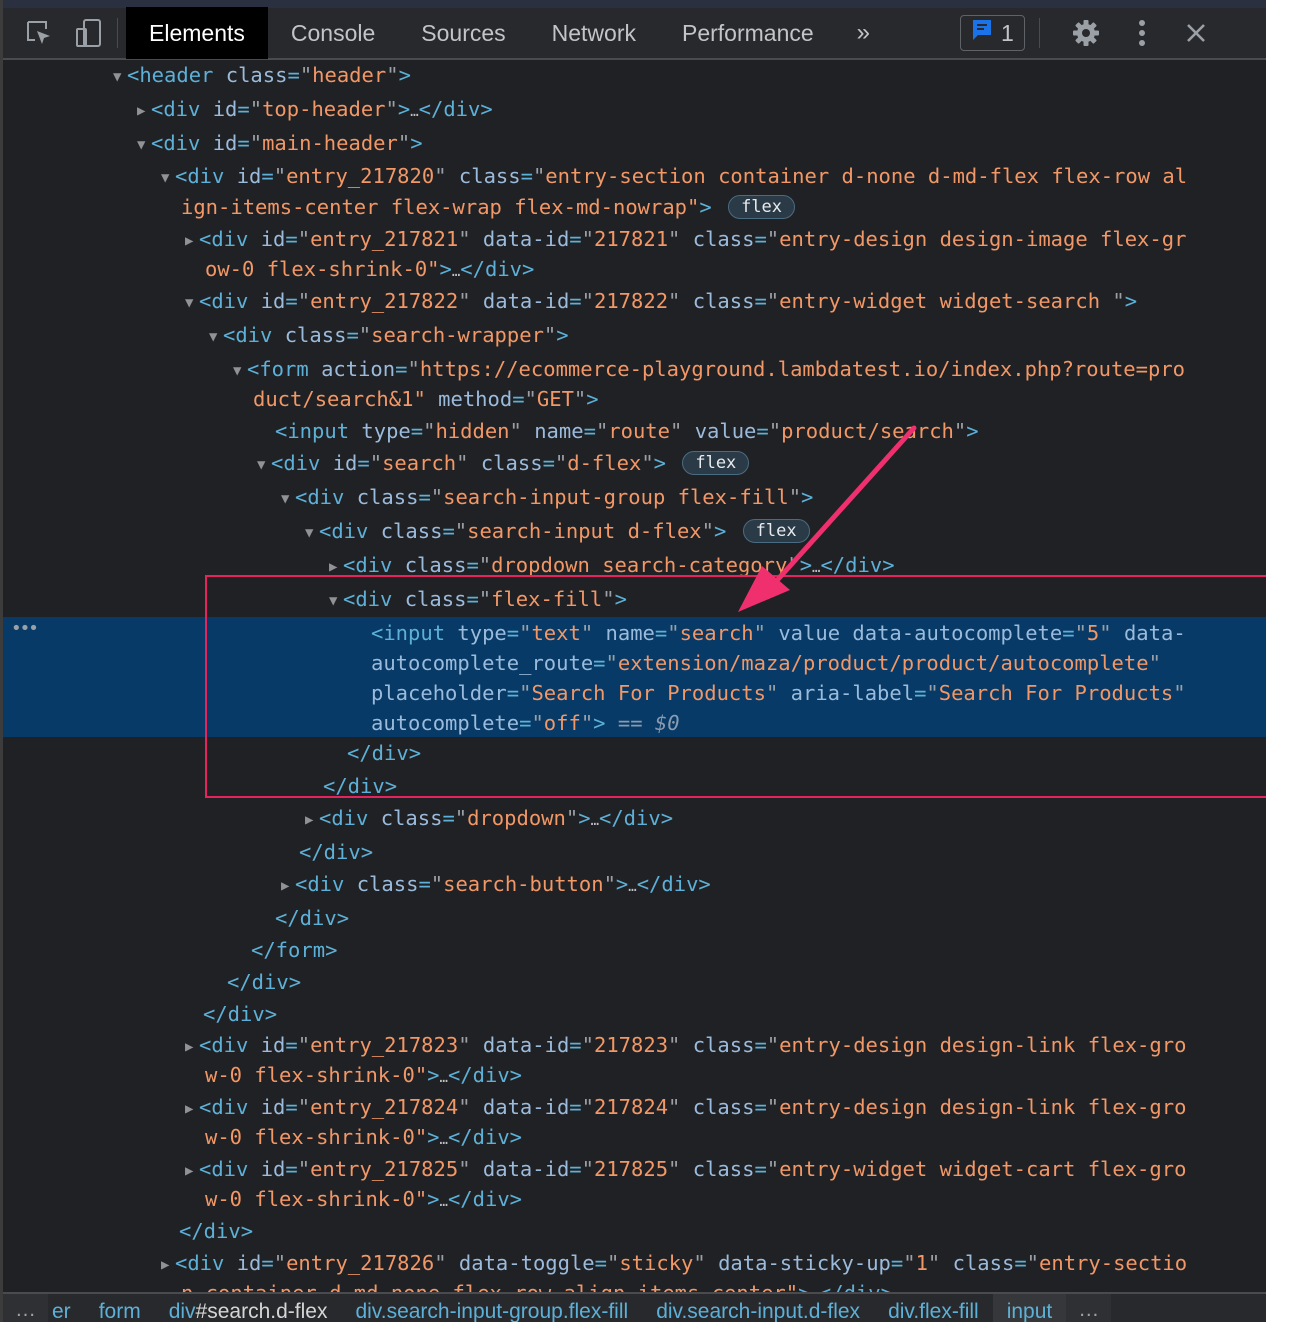  Describe the element at coordinates (748, 33) in the screenshot. I see `tab-performance: Performance` at that location.